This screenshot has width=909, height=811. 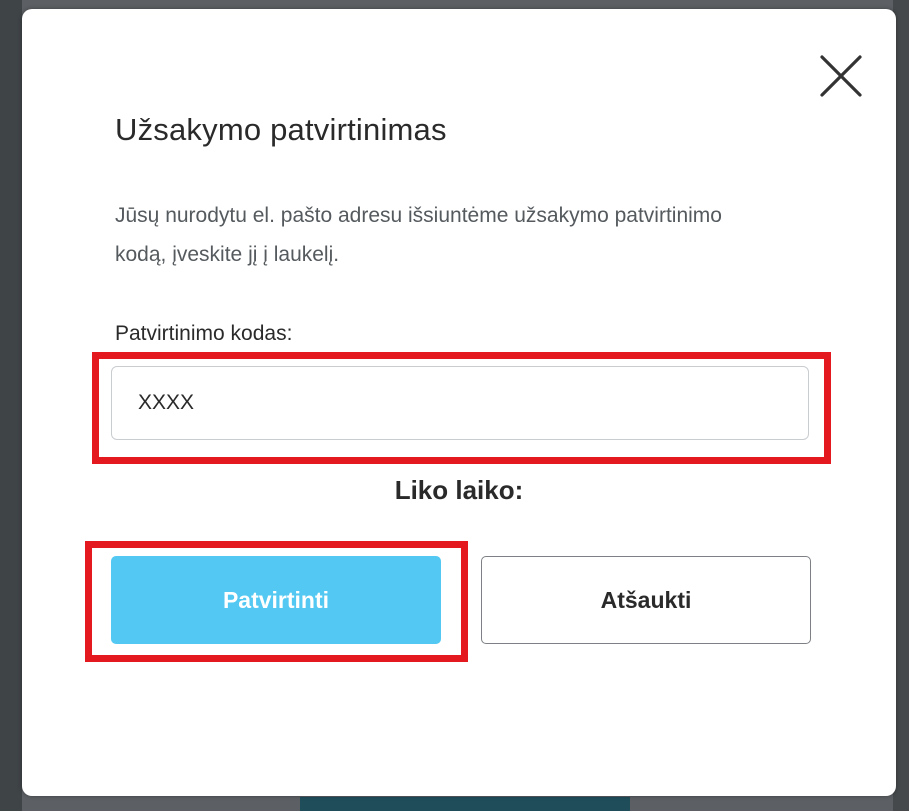 What do you see at coordinates (281, 129) in the screenshot?
I see `dialog-title: Užsakymo patvirtinimas` at bounding box center [281, 129].